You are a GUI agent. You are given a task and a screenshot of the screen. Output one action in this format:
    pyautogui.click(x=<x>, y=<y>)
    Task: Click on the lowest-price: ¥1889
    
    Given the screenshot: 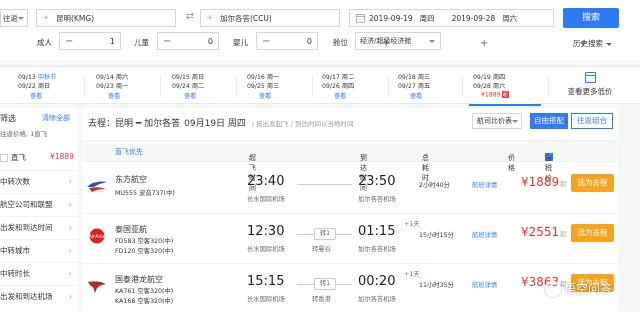 What is the action you would take?
    pyautogui.click(x=491, y=95)
    